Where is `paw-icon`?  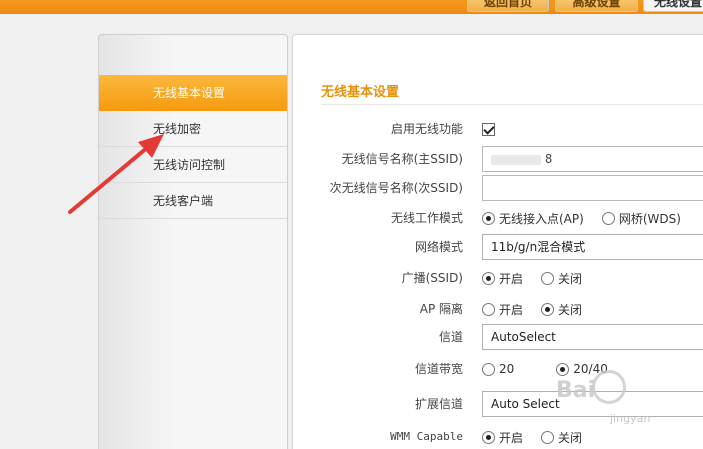 paw-icon is located at coordinates (609, 387).